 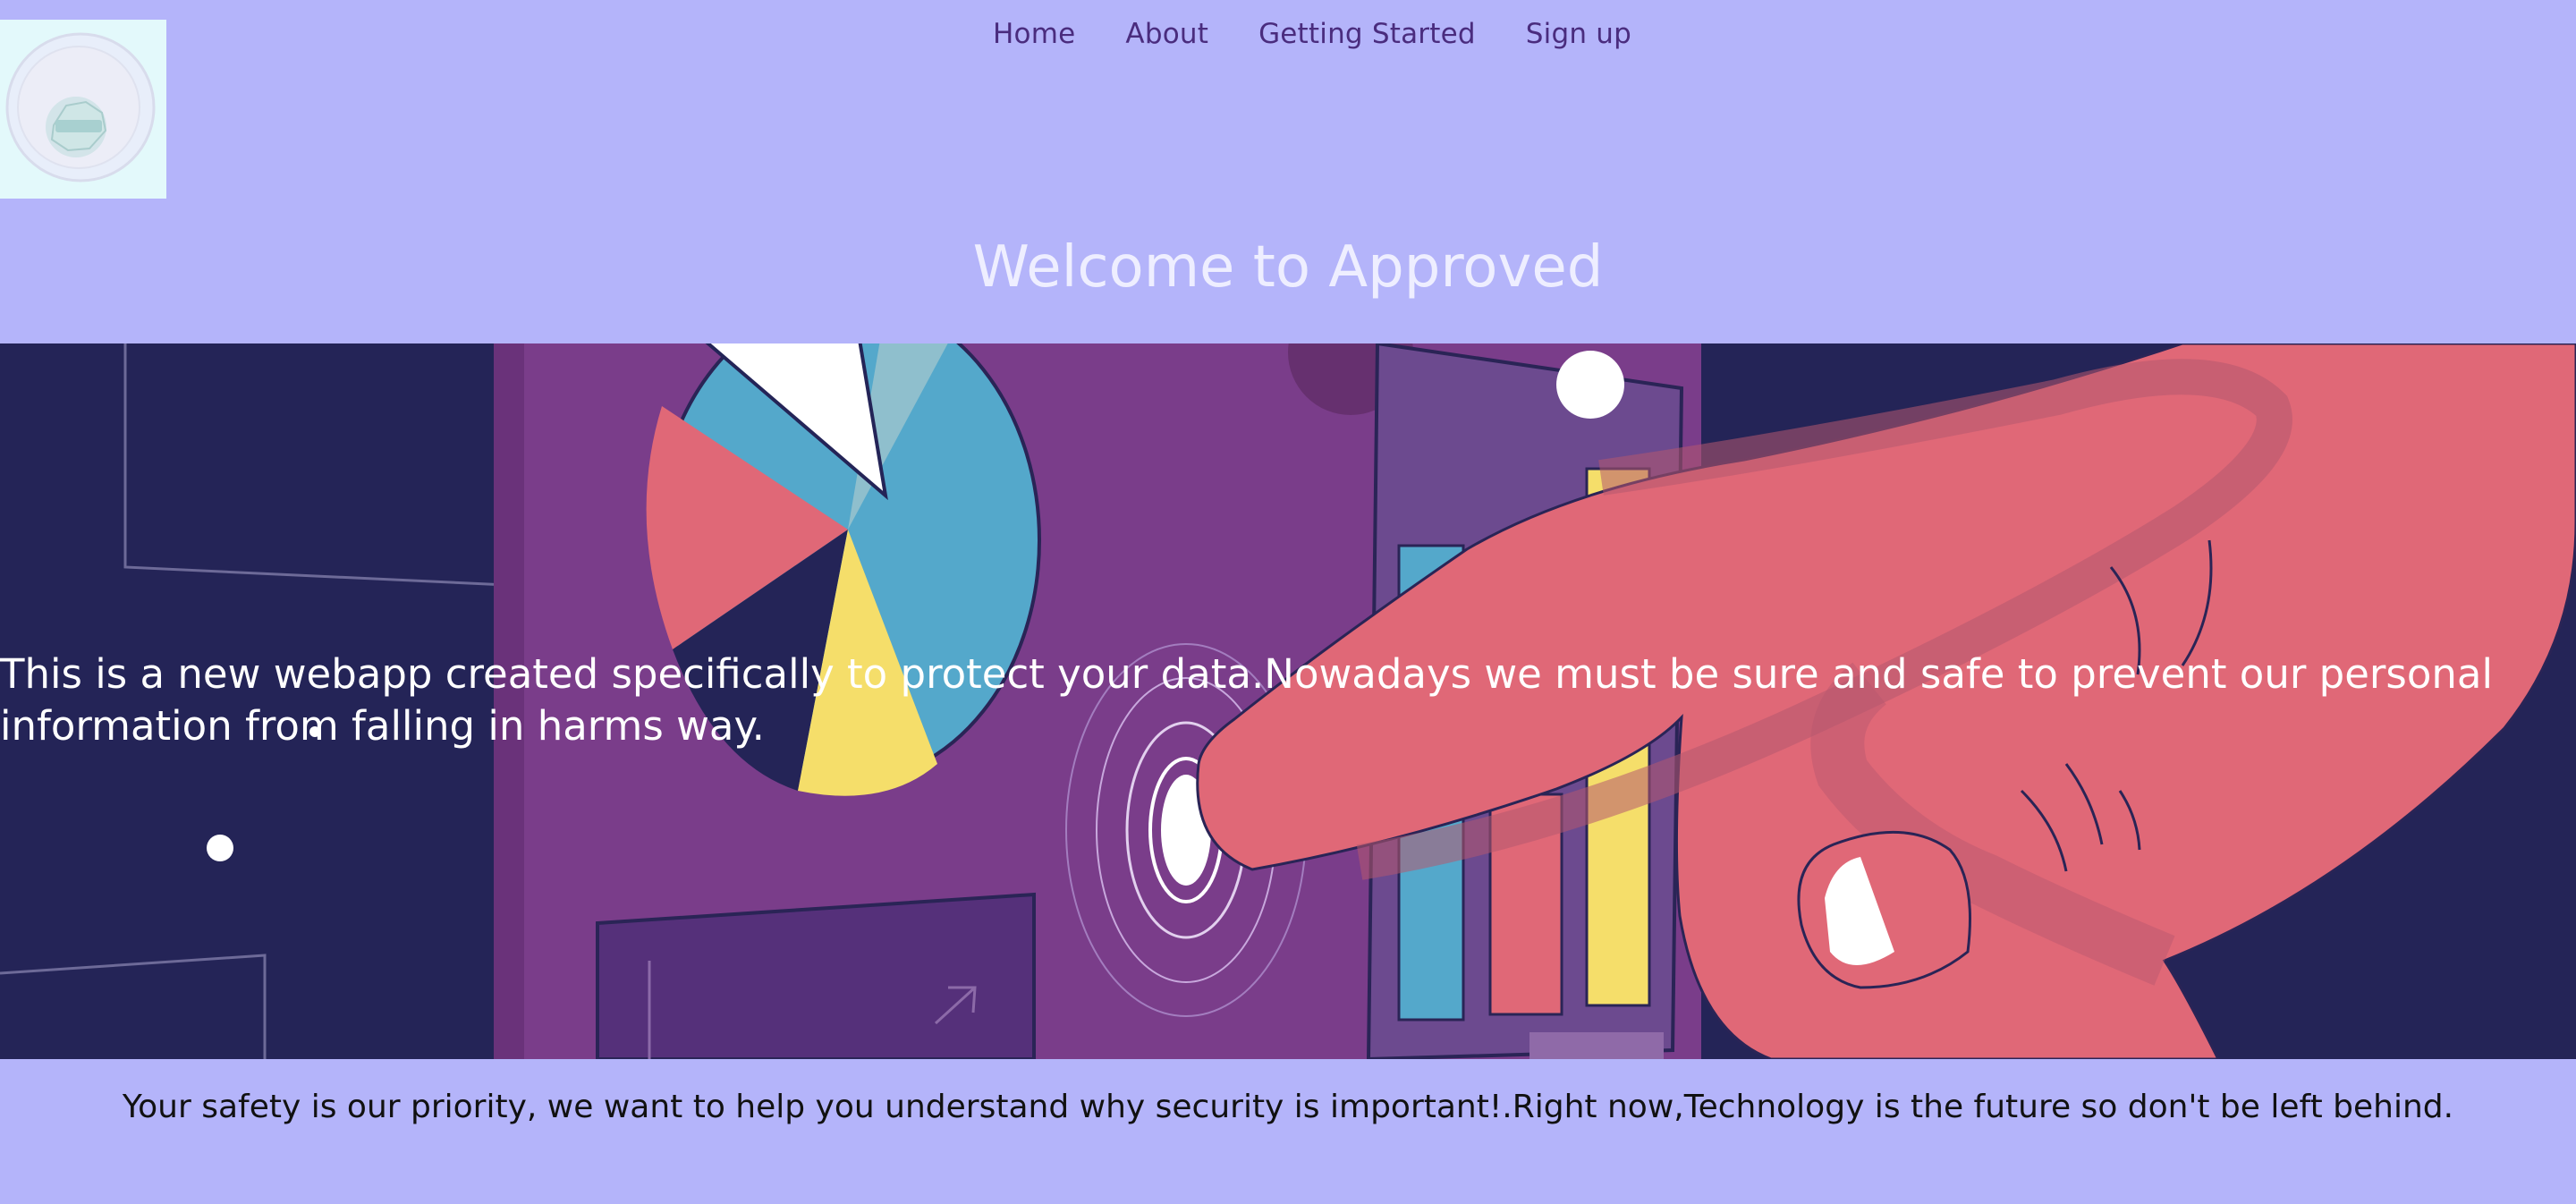 I want to click on nav-home-link: Home, so click(x=1034, y=34).